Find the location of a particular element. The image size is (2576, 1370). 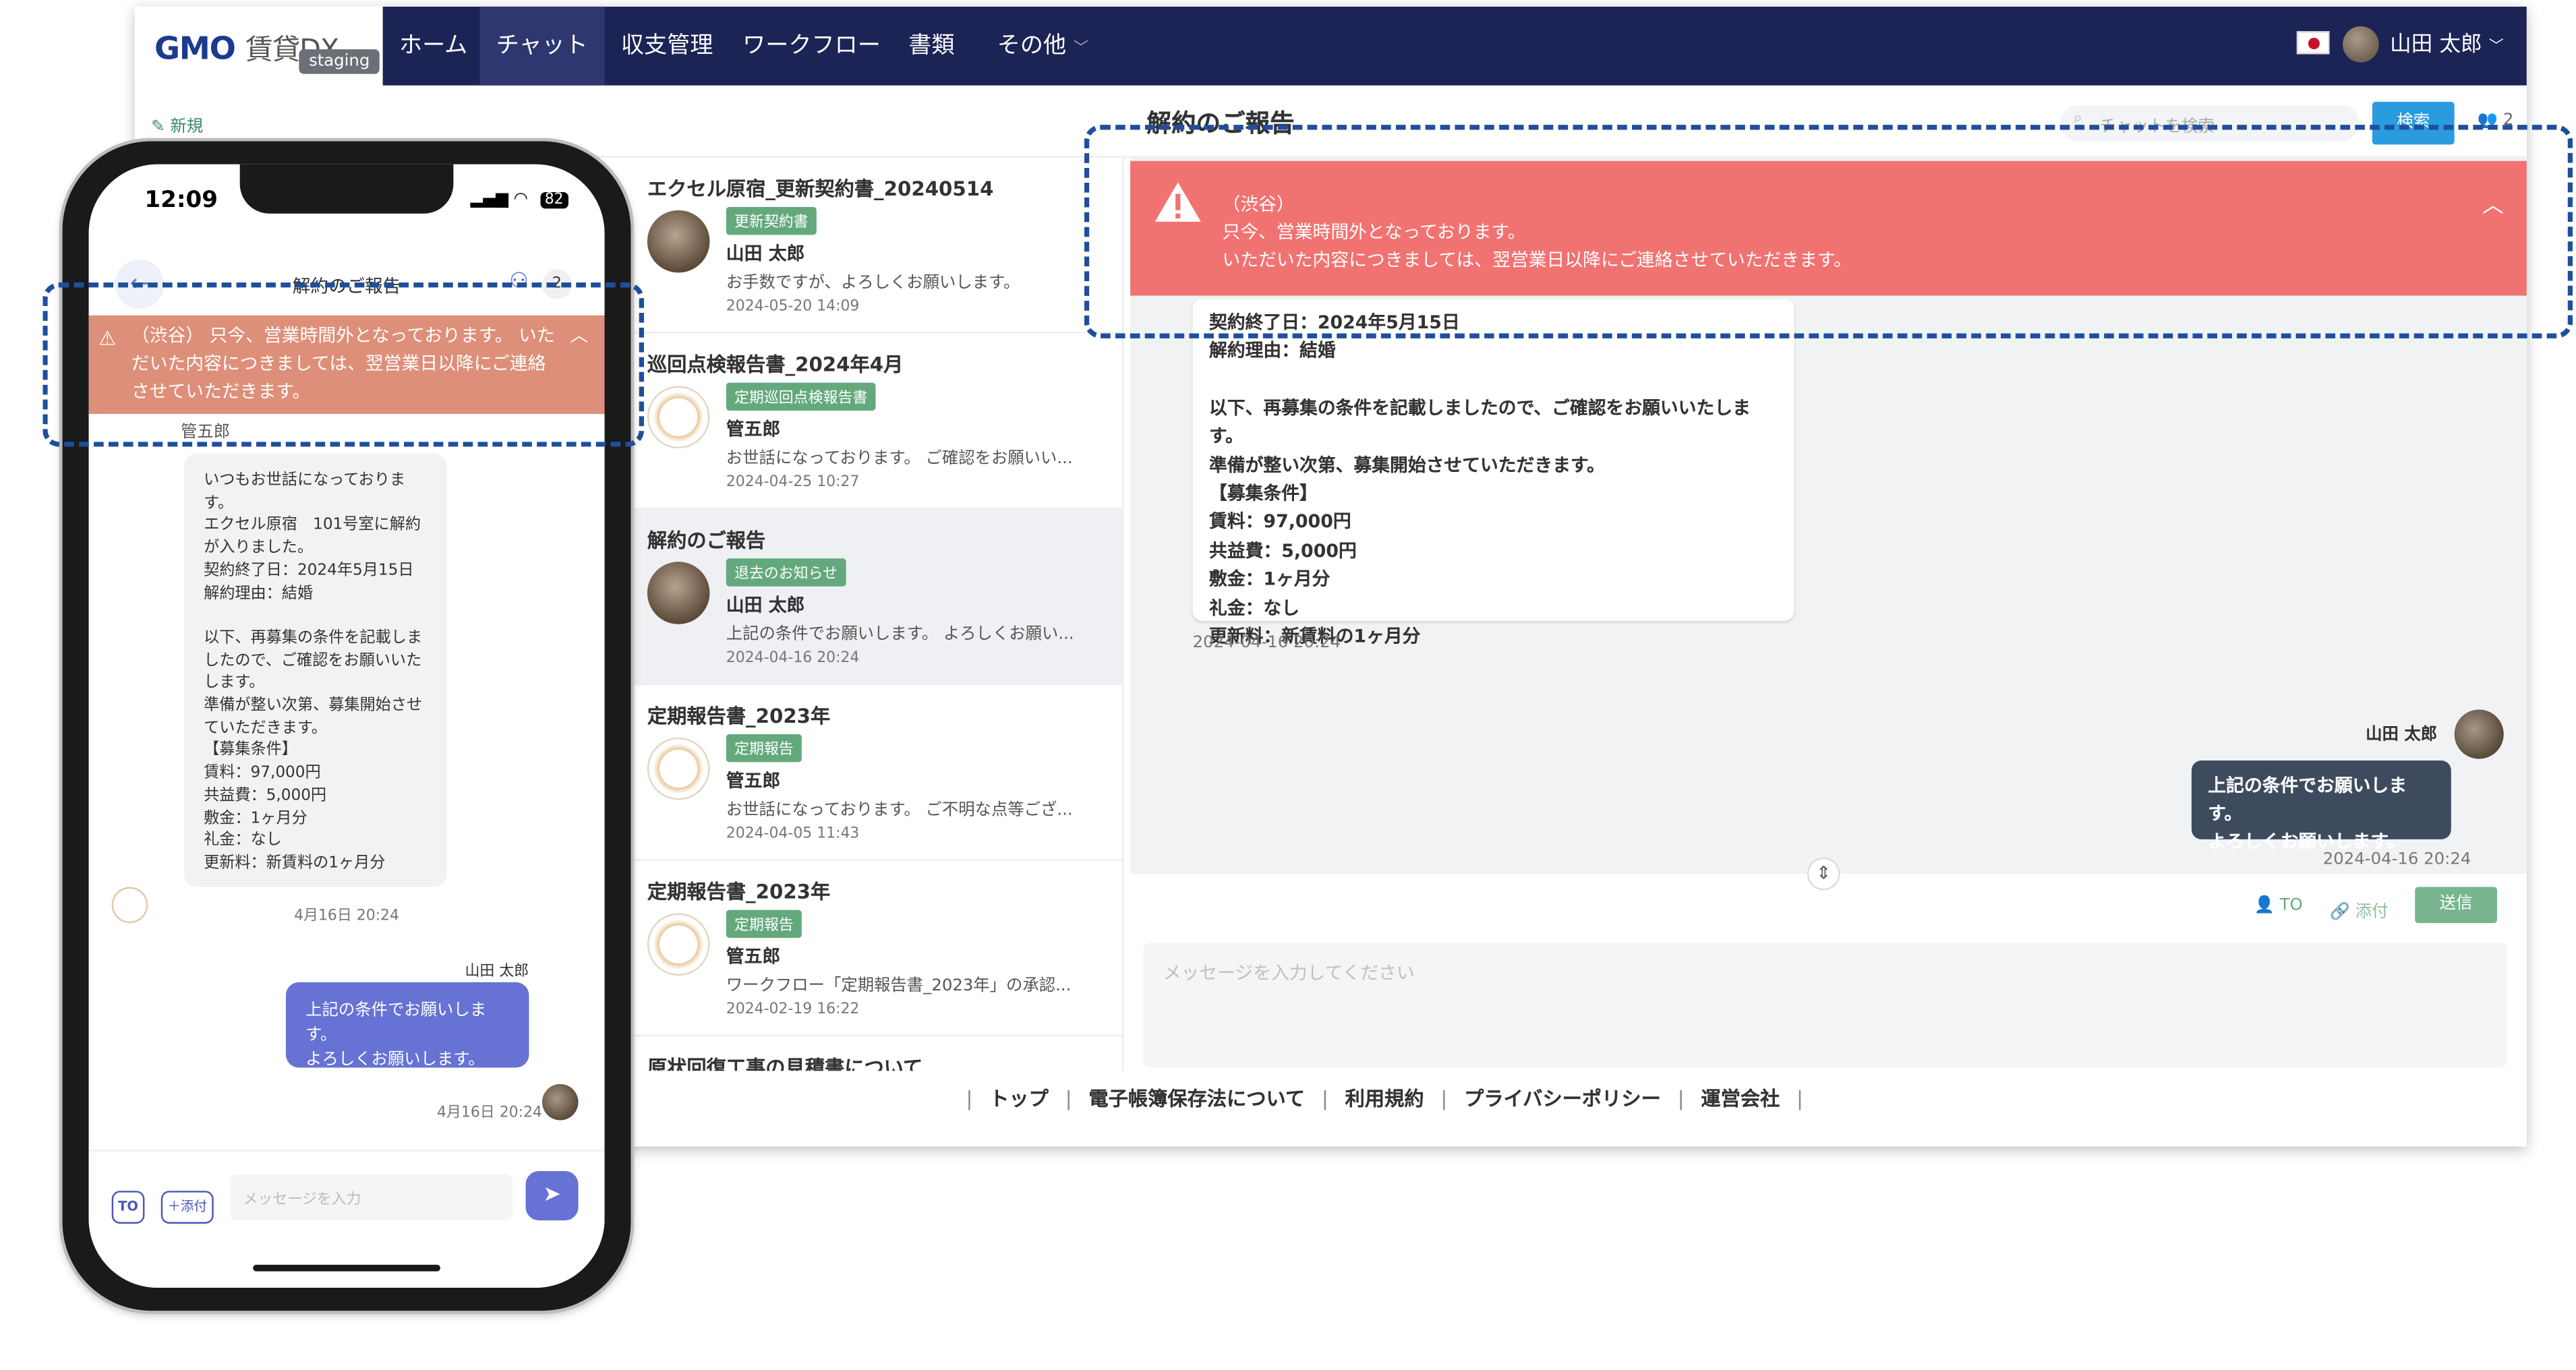

user-avatar is located at coordinates (2361, 44).